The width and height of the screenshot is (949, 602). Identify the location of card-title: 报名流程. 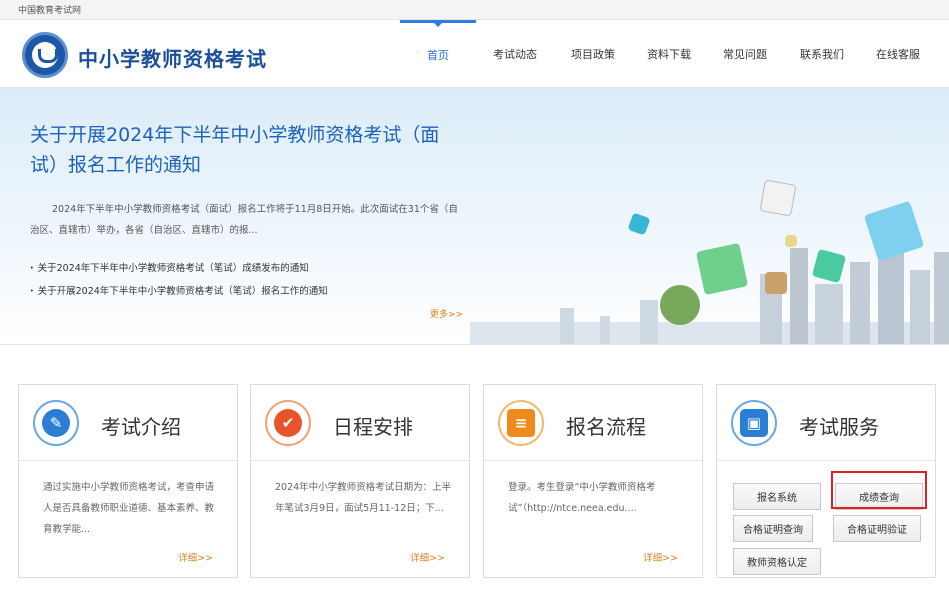
(606, 425).